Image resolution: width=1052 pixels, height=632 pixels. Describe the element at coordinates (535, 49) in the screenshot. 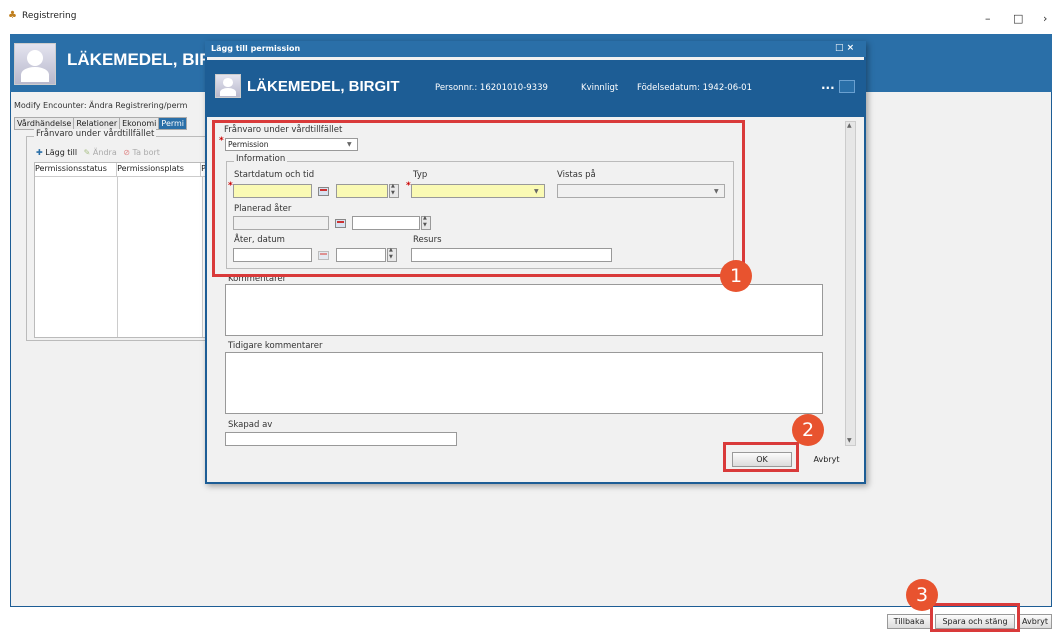

I see `dialog-titlebar: Lägg till permission □ ×` at that location.